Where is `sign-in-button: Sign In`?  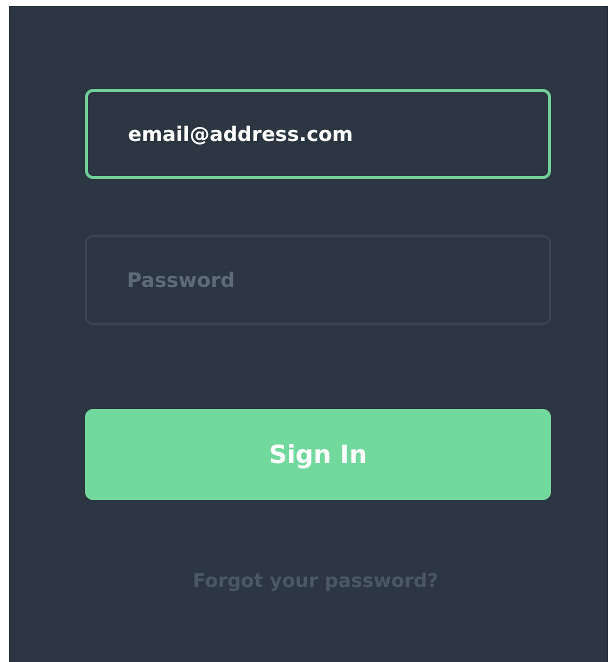
sign-in-button: Sign In is located at coordinates (318, 454).